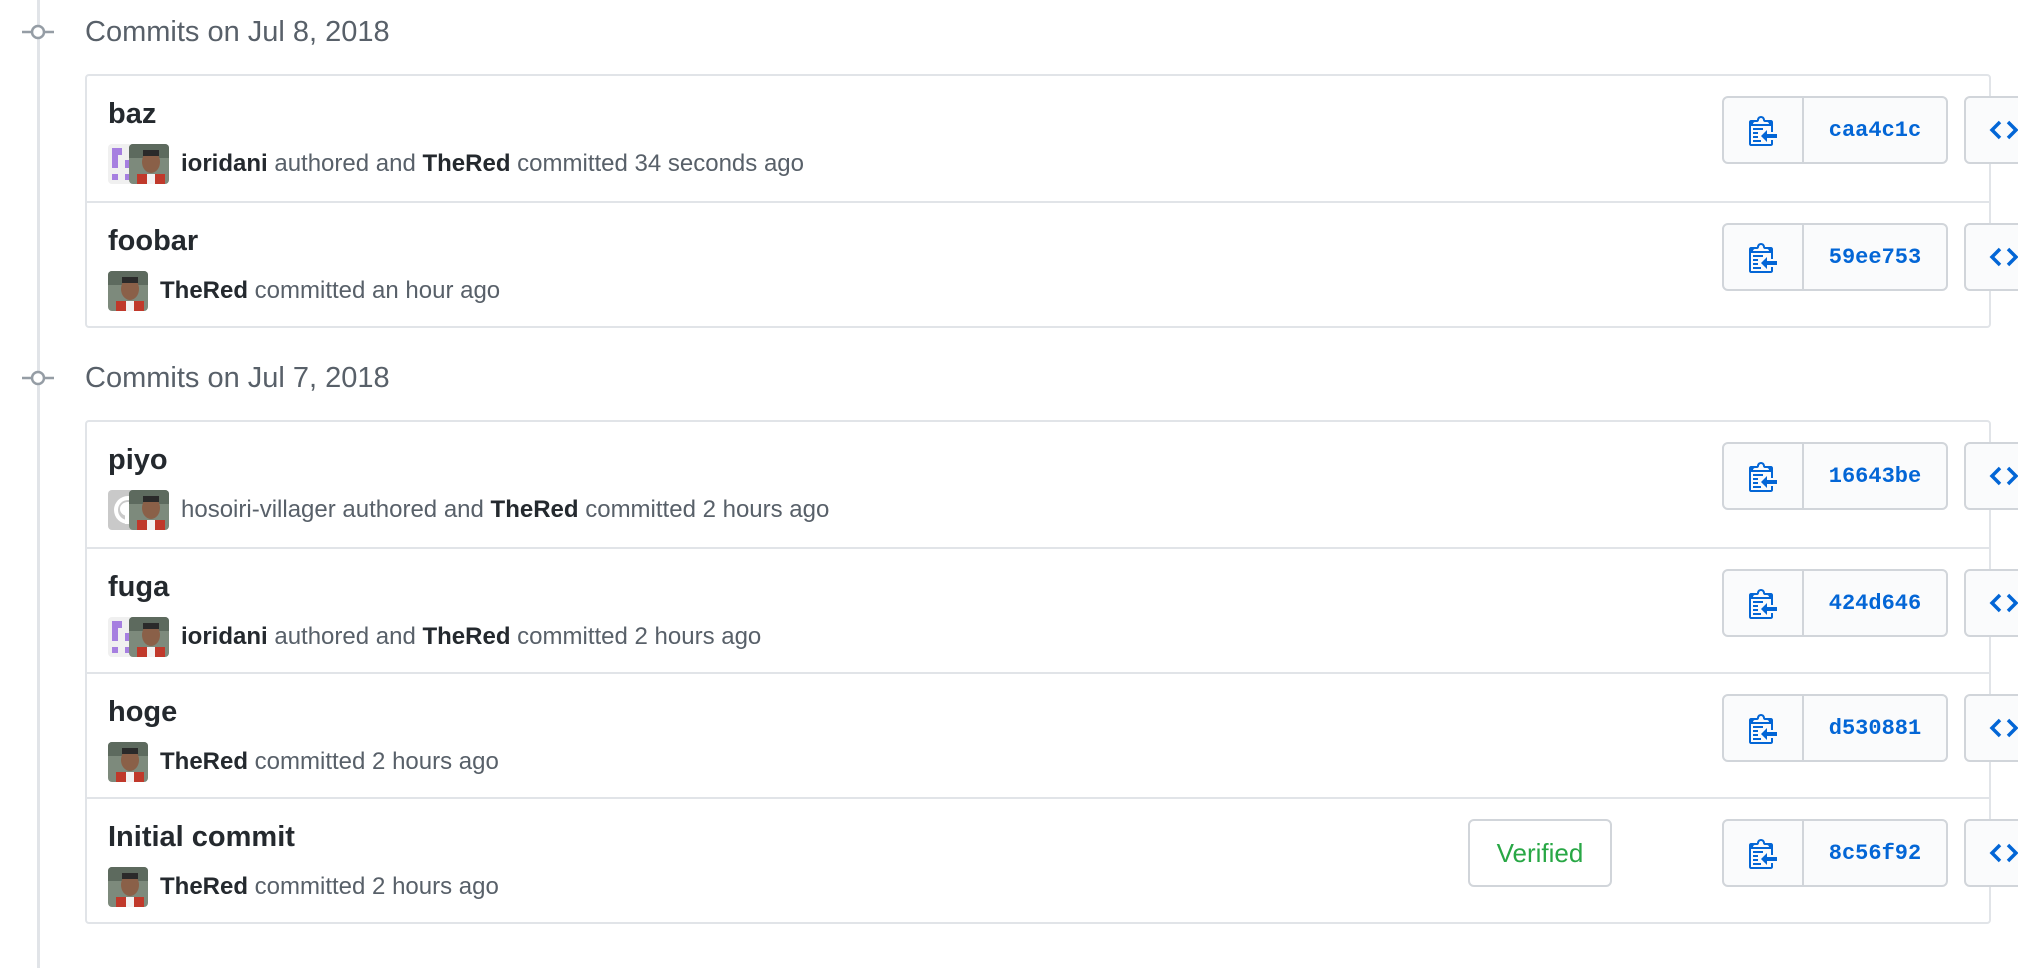 Image resolution: width=2018 pixels, height=968 pixels. Describe the element at coordinates (201, 837) in the screenshot. I see `commit-title-link: Initial commit` at that location.